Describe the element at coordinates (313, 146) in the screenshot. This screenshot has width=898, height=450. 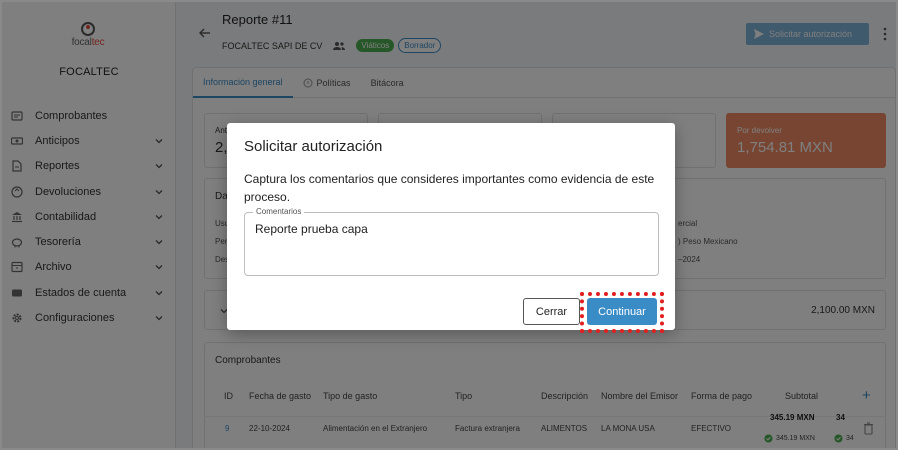
I see `dialog-title: Solicitar autorización` at that location.